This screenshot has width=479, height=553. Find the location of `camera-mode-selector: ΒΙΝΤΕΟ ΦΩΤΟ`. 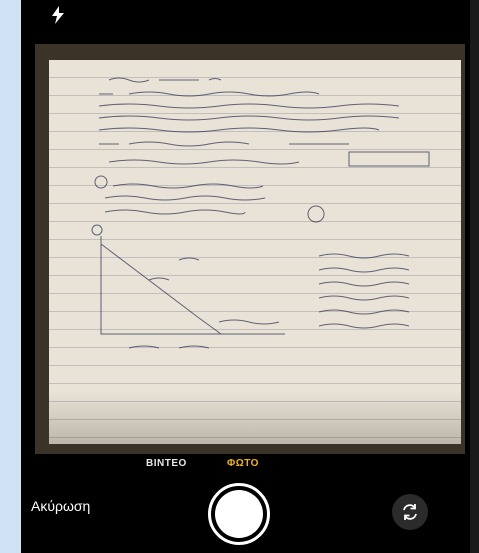

camera-mode-selector: ΒΙΝΤΕΟ ΦΩΤΟ is located at coordinates (248, 463).